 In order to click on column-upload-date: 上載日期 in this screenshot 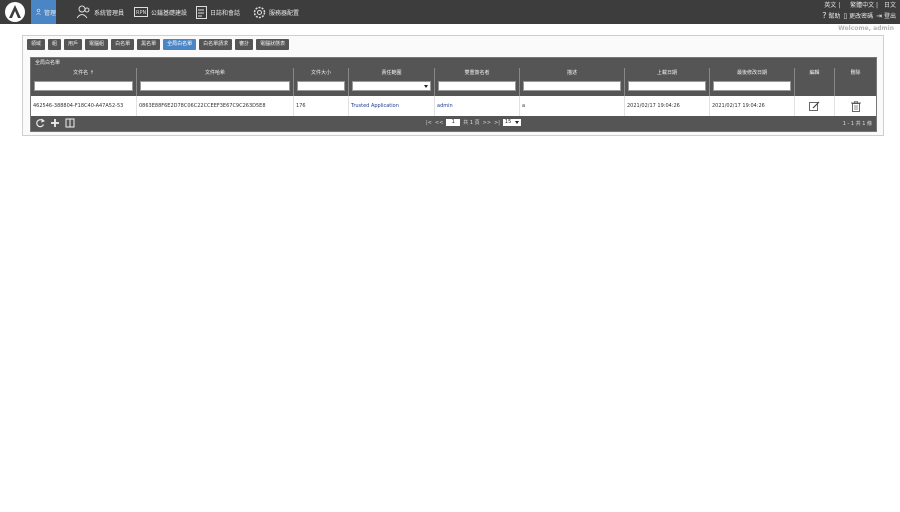, I will do `click(667, 82)`.